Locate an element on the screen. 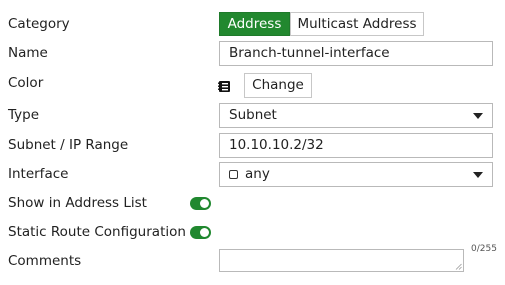 This screenshot has height=285, width=505. interface-select-value: any is located at coordinates (257, 174).